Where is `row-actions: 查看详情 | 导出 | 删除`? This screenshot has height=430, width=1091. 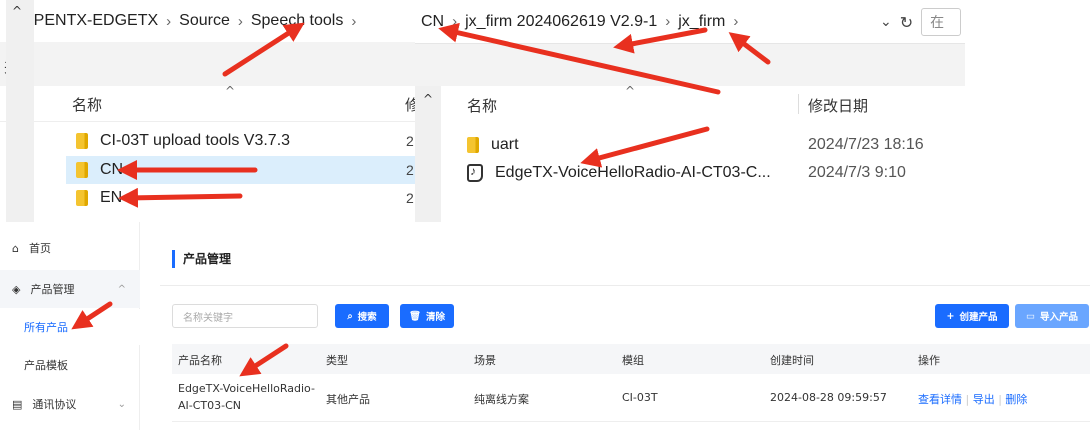
row-actions: 查看详情 | 导出 | 删除 is located at coordinates (972, 399).